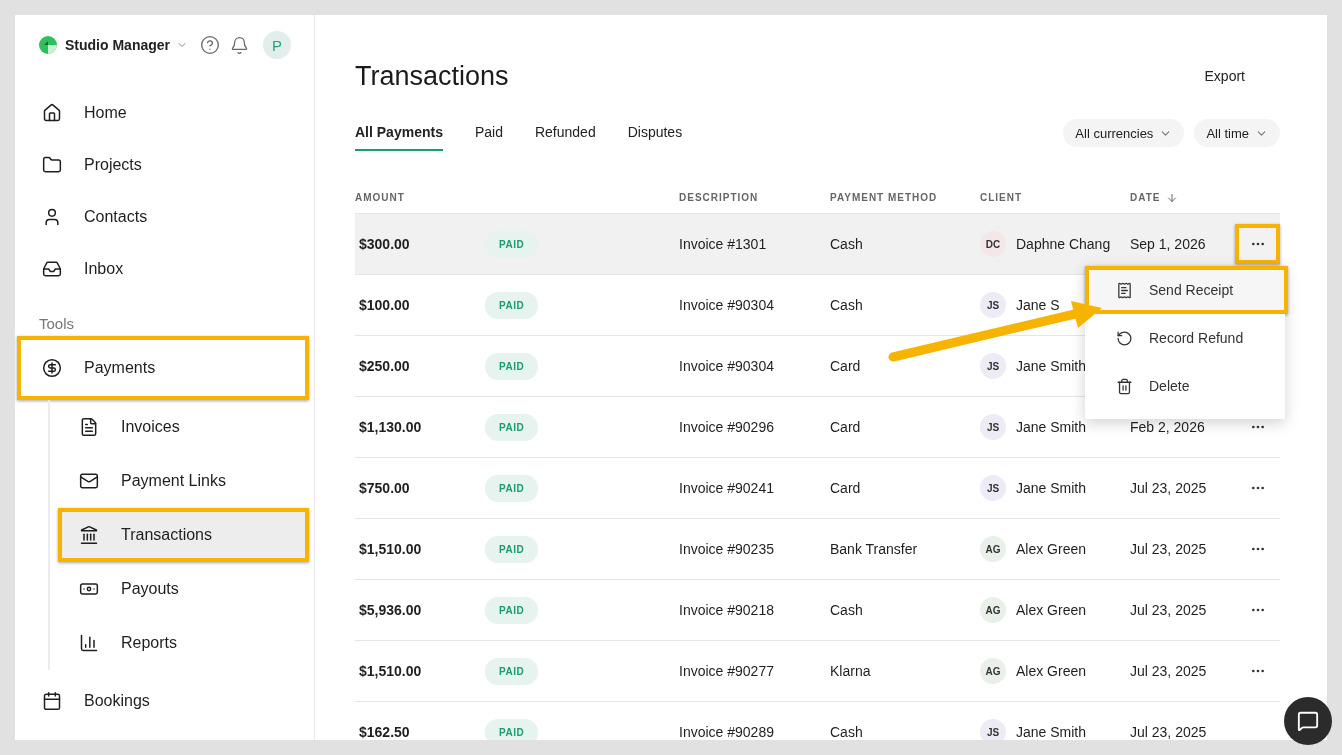  Describe the element at coordinates (57, 324) in the screenshot. I see `section-label: Tools` at that location.